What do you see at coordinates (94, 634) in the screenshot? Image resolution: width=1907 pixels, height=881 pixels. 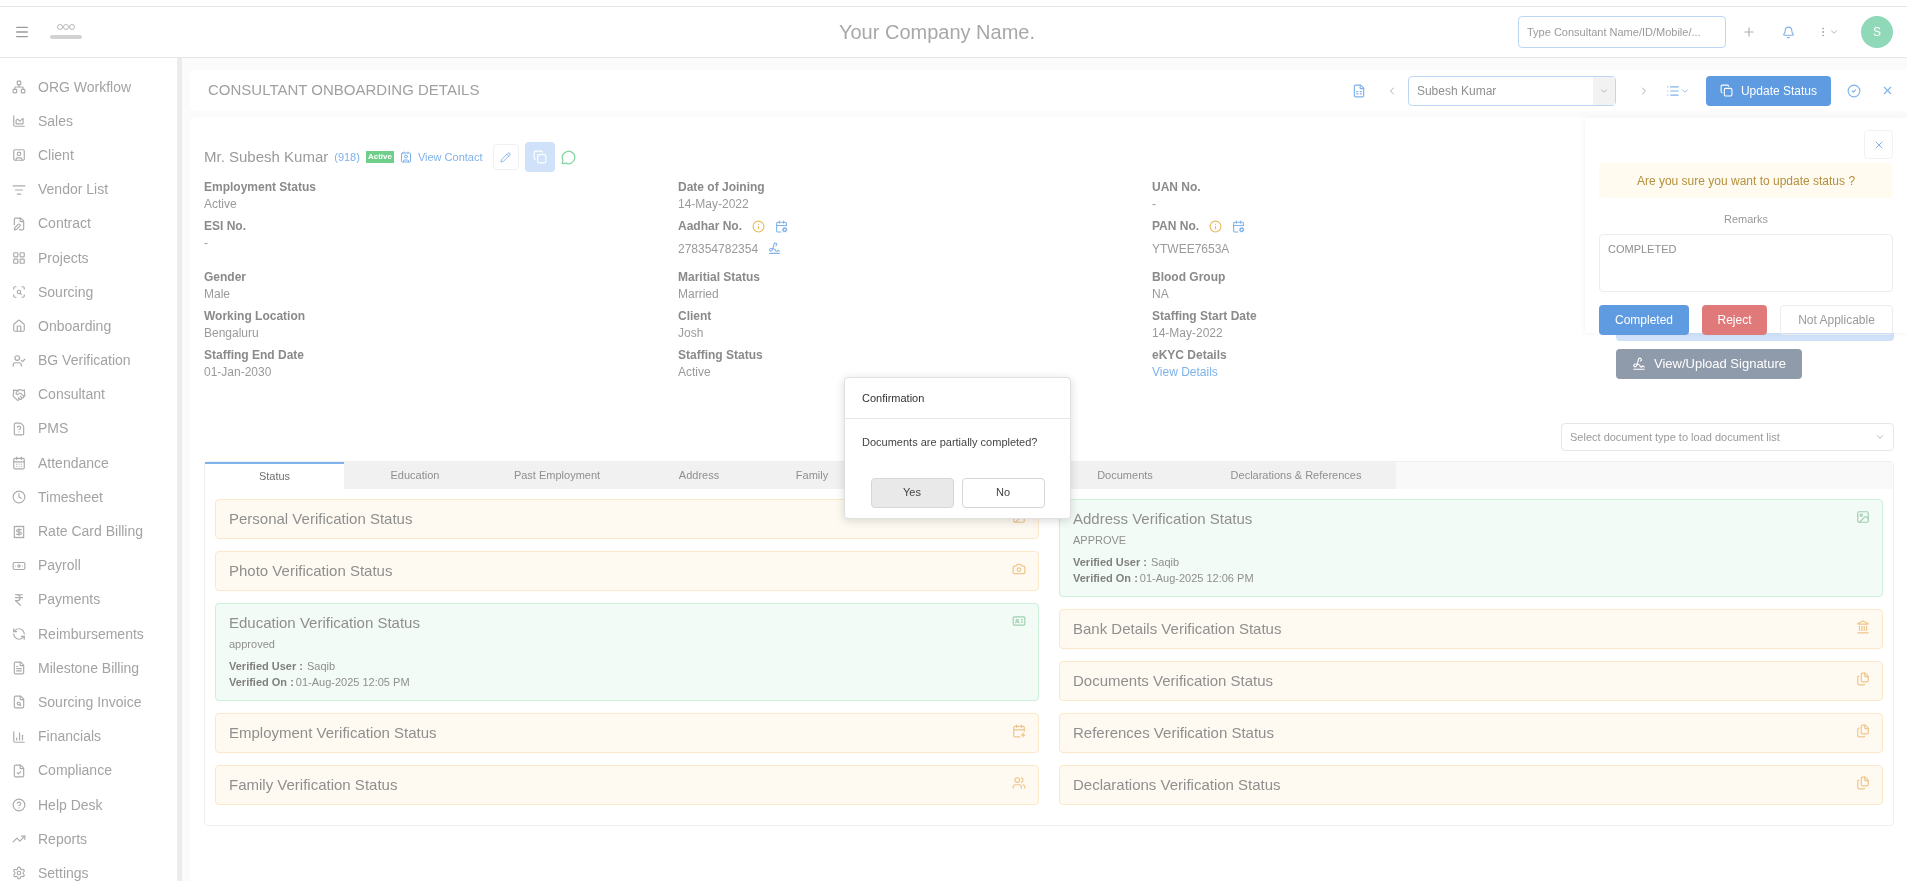 I see `sidebar-item: Reimbursements` at bounding box center [94, 634].